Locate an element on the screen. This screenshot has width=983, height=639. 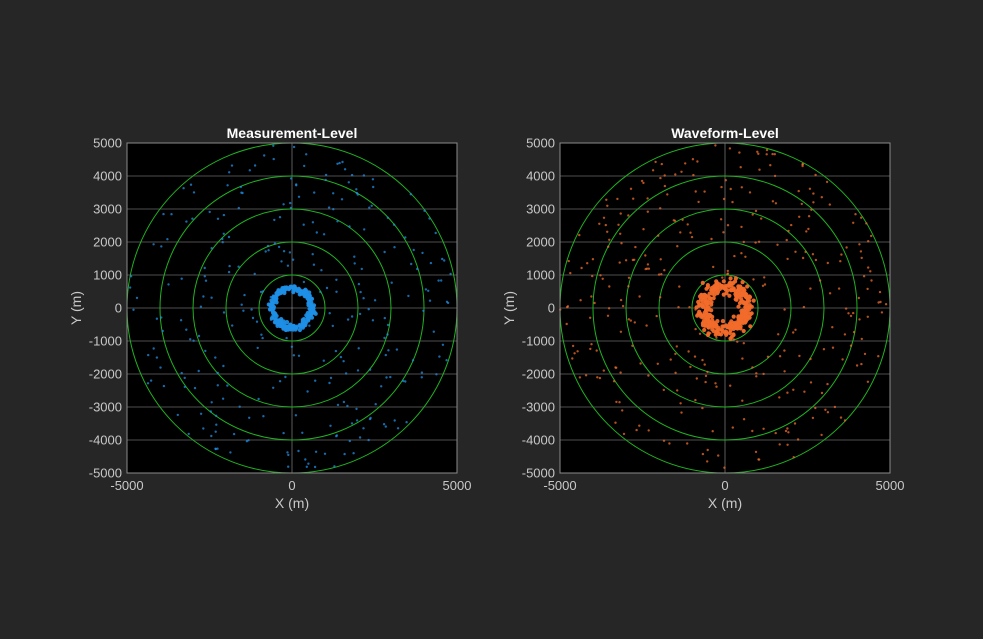
y-tick-label: 3000 is located at coordinates (540, 209).